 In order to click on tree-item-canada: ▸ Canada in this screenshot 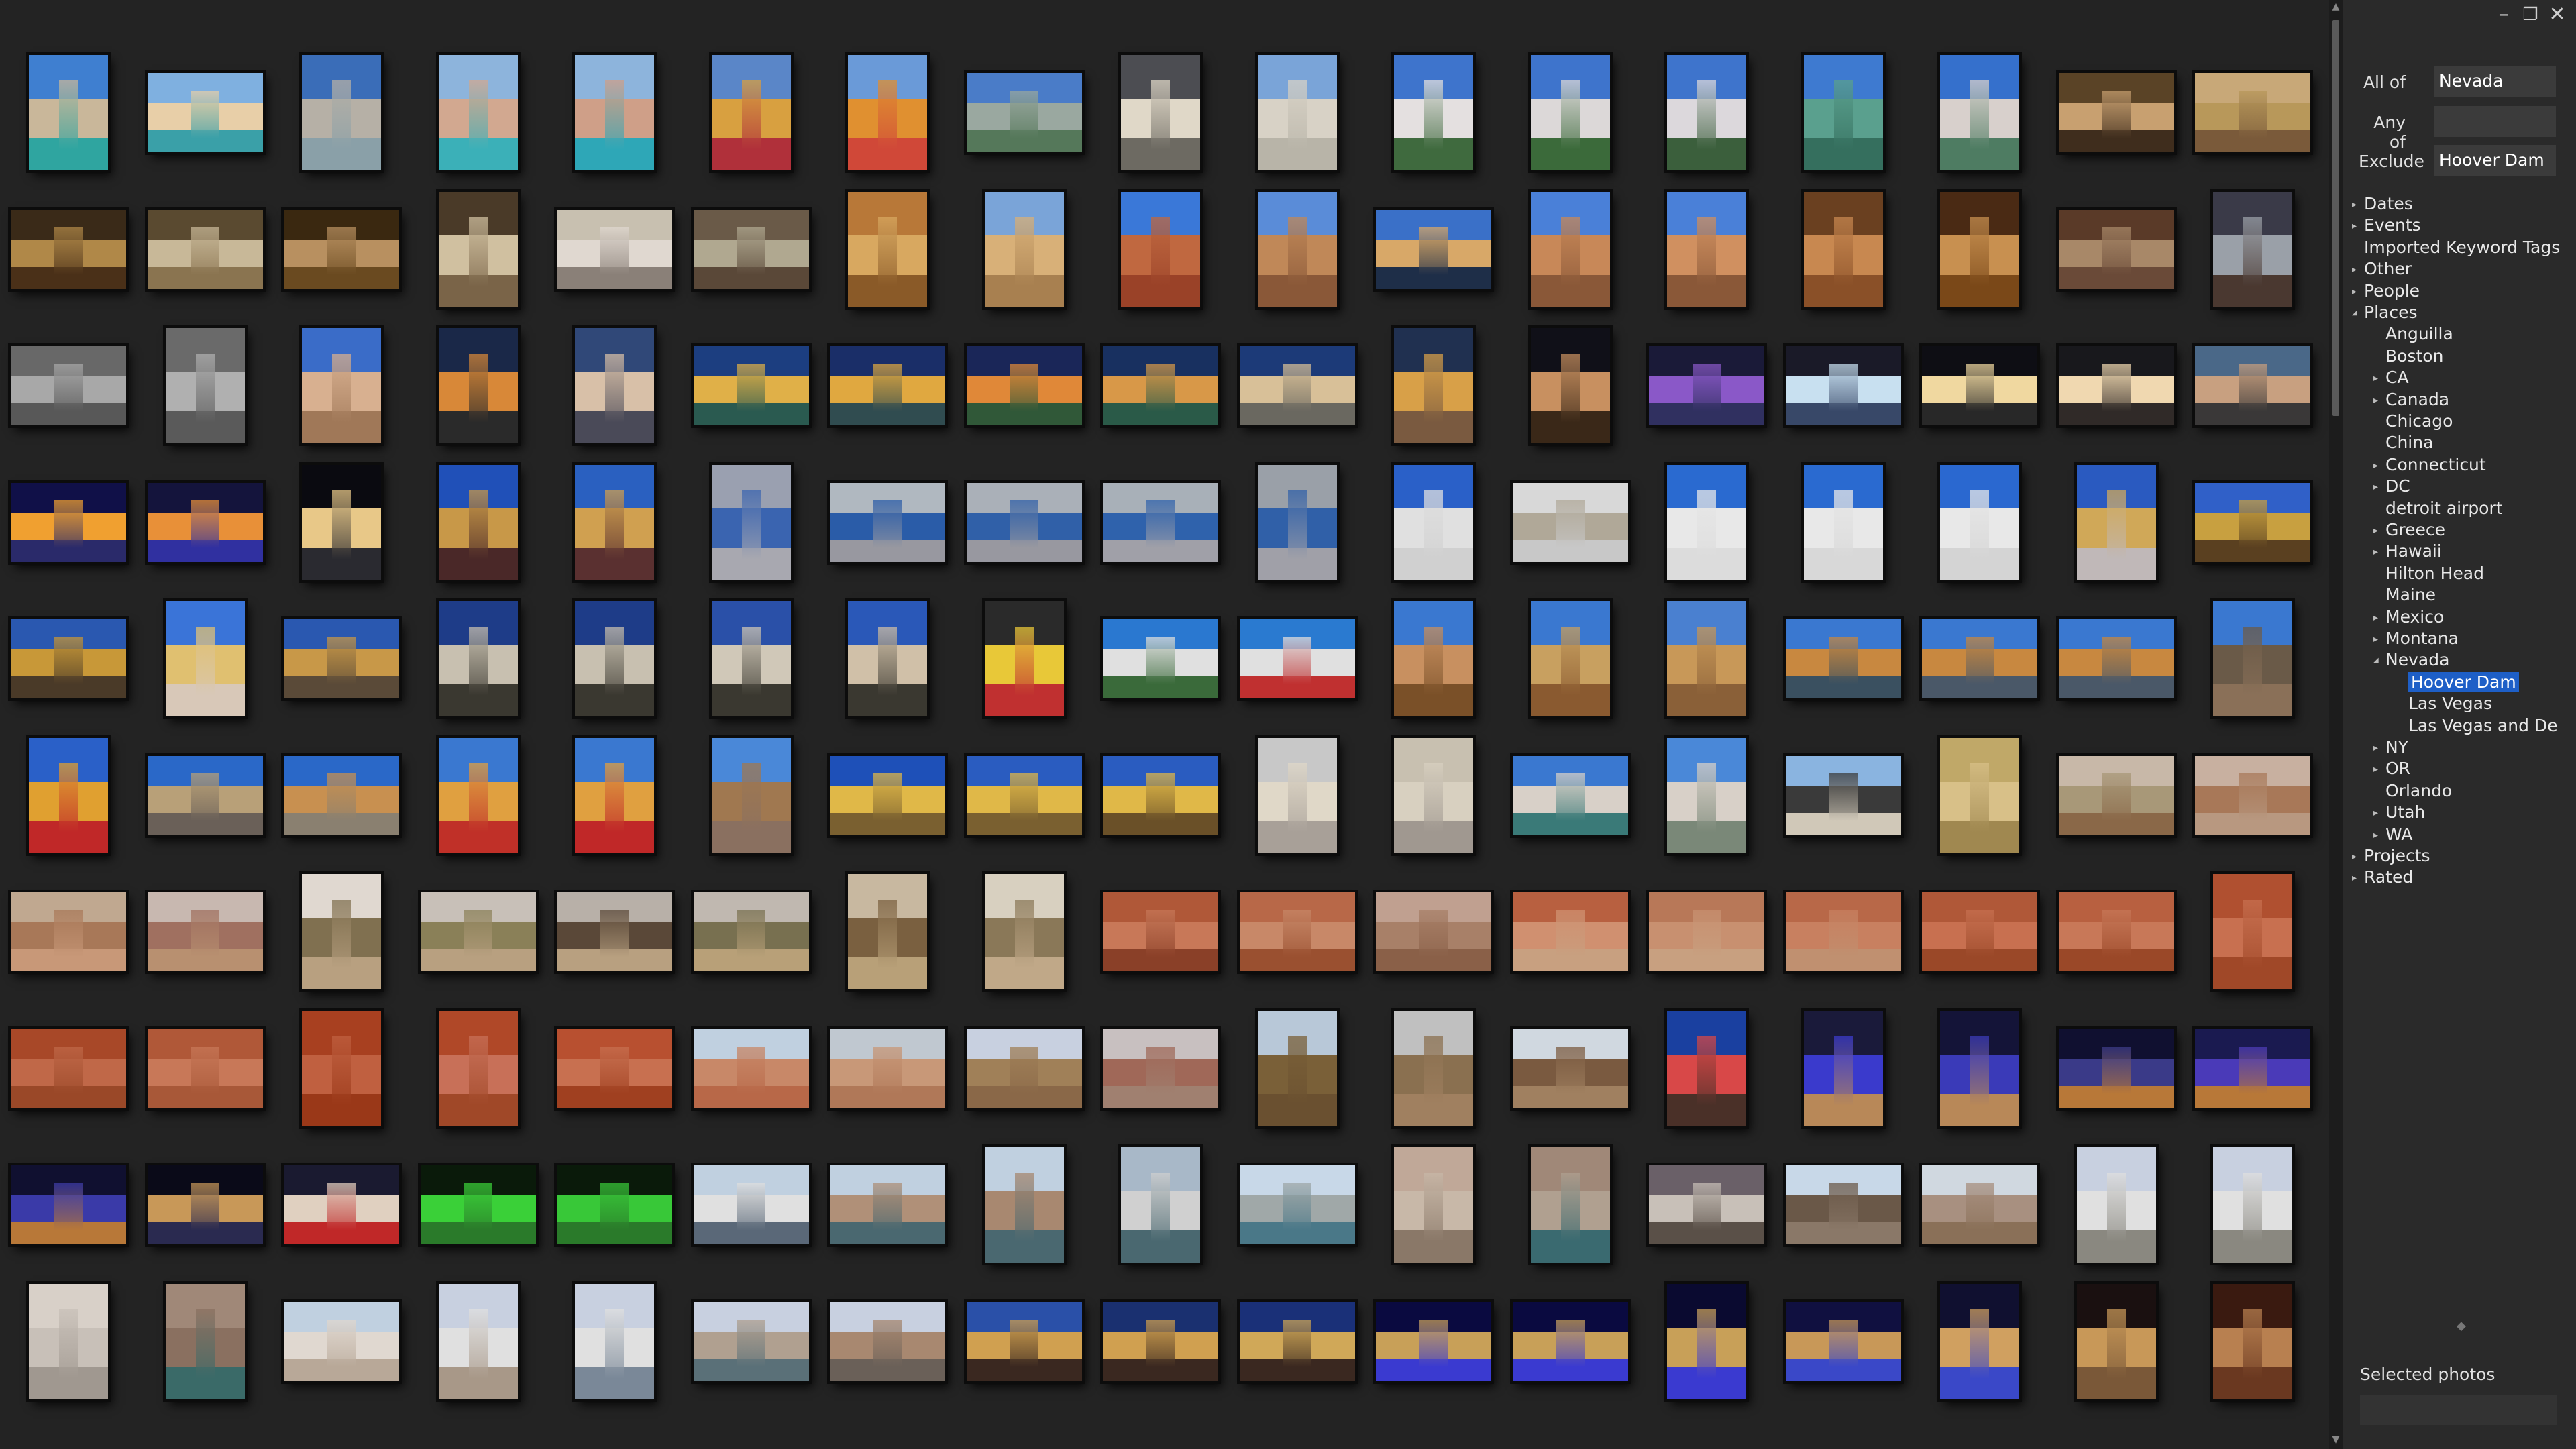, I will do `click(2411, 400)`.